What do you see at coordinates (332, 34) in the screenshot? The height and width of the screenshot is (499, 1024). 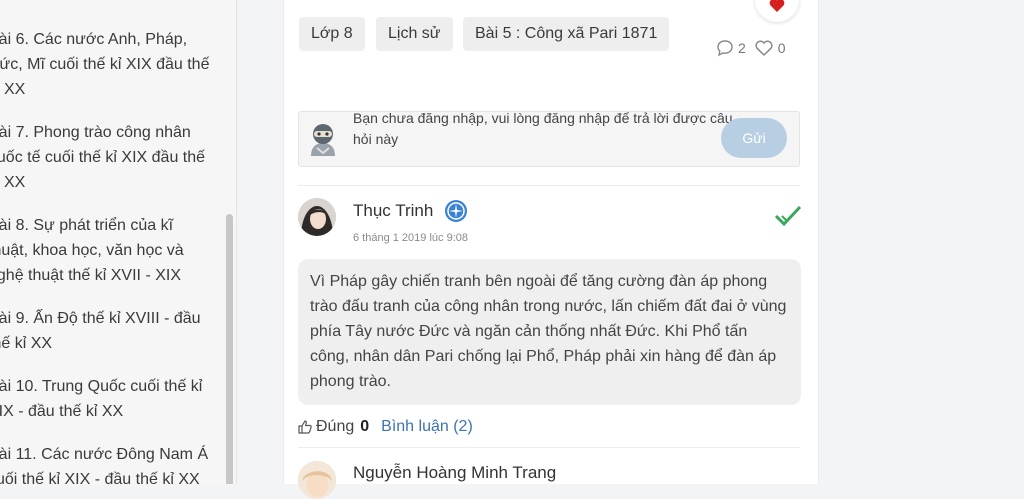 I see `tag-grade: Lớp 8` at bounding box center [332, 34].